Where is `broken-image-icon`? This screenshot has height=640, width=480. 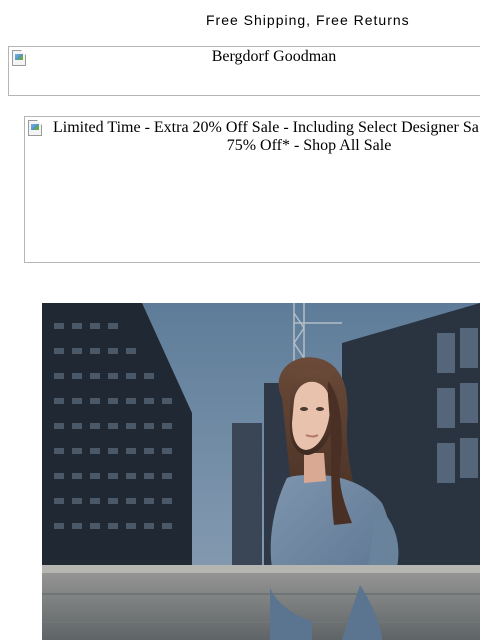 broken-image-icon is located at coordinates (35, 128).